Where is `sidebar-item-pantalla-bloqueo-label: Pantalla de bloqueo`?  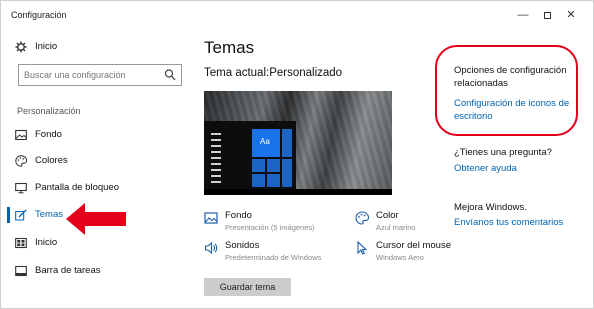
sidebar-item-pantalla-bloqueo-label: Pantalla de bloqueo is located at coordinates (77, 187).